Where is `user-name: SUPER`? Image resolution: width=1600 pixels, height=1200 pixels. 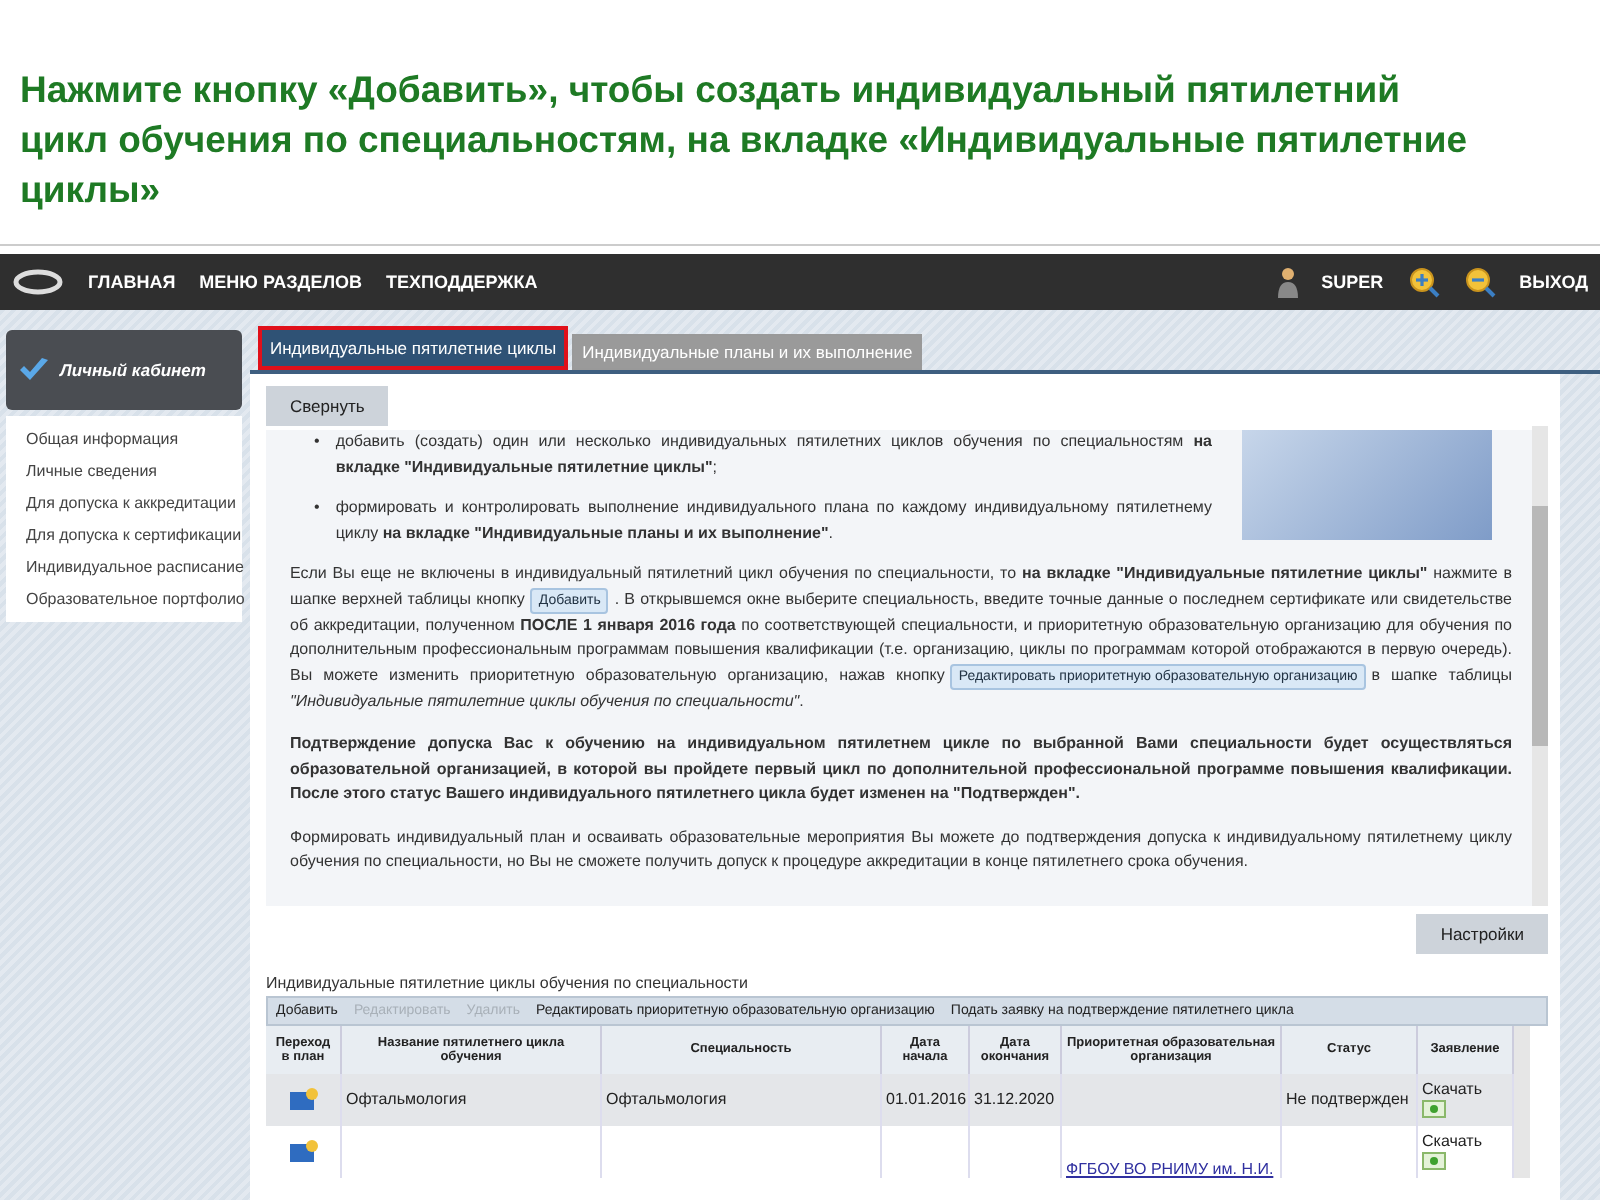
user-name: SUPER is located at coordinates (1352, 282).